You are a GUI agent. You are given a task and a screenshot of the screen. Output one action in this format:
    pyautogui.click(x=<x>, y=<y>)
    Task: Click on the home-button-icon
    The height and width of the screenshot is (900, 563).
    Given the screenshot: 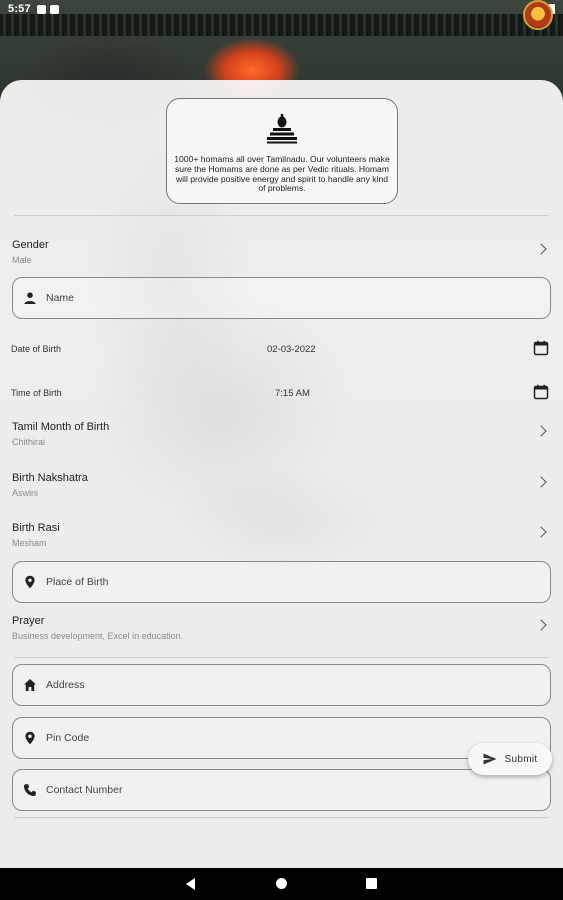 What is the action you would take?
    pyautogui.click(x=281, y=883)
    